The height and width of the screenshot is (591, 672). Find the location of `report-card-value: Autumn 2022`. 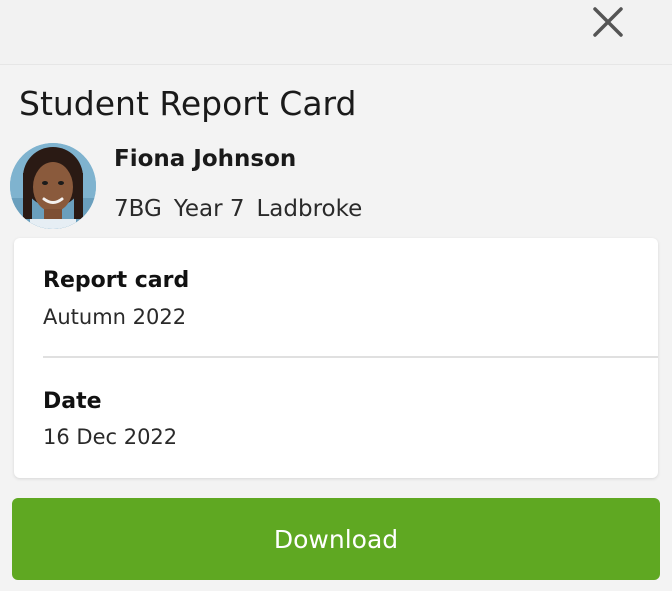

report-card-value: Autumn 2022 is located at coordinates (115, 317).